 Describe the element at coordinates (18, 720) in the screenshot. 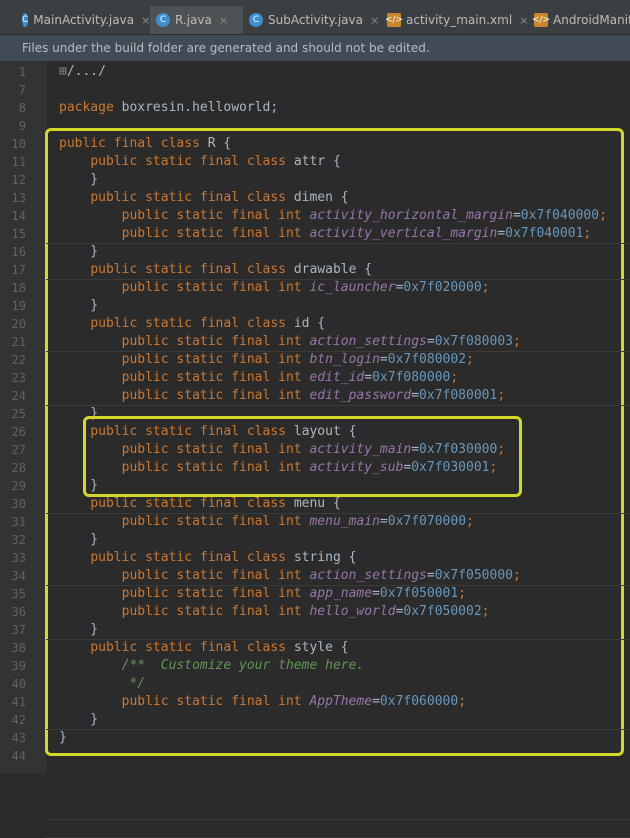

I see `line-number: 42` at that location.